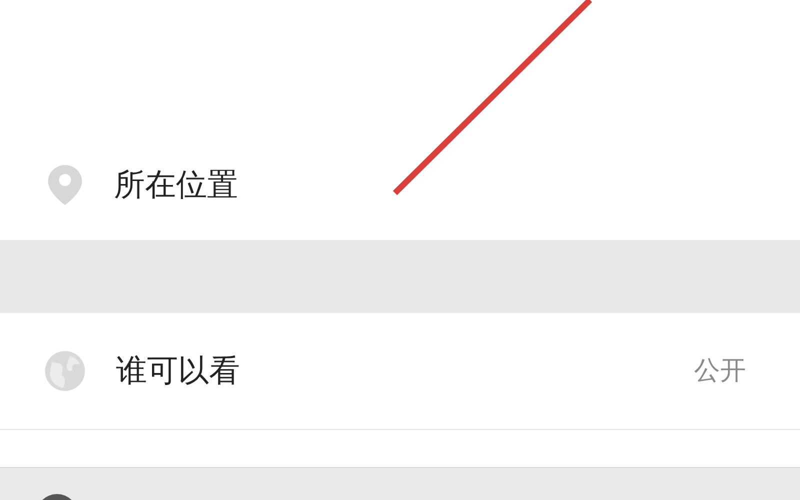  I want to click on location-label: 所在位置, so click(176, 185).